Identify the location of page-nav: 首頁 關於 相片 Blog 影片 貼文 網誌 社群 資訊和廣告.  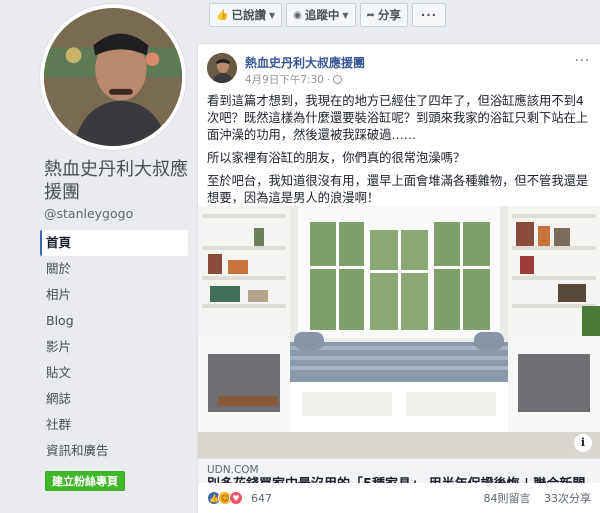
(114, 347).